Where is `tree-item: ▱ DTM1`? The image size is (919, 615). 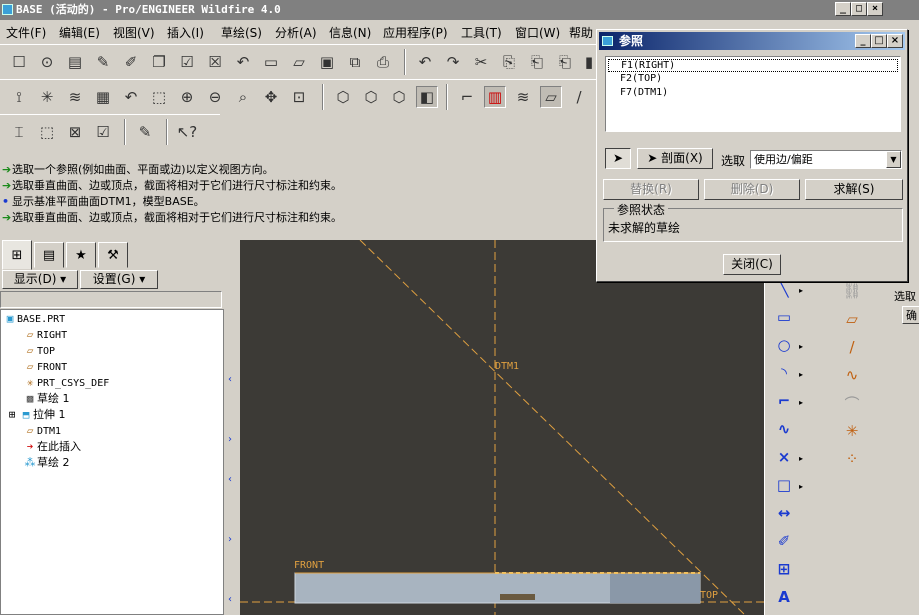
tree-item: ▱ DTM1 is located at coordinates (42, 431).